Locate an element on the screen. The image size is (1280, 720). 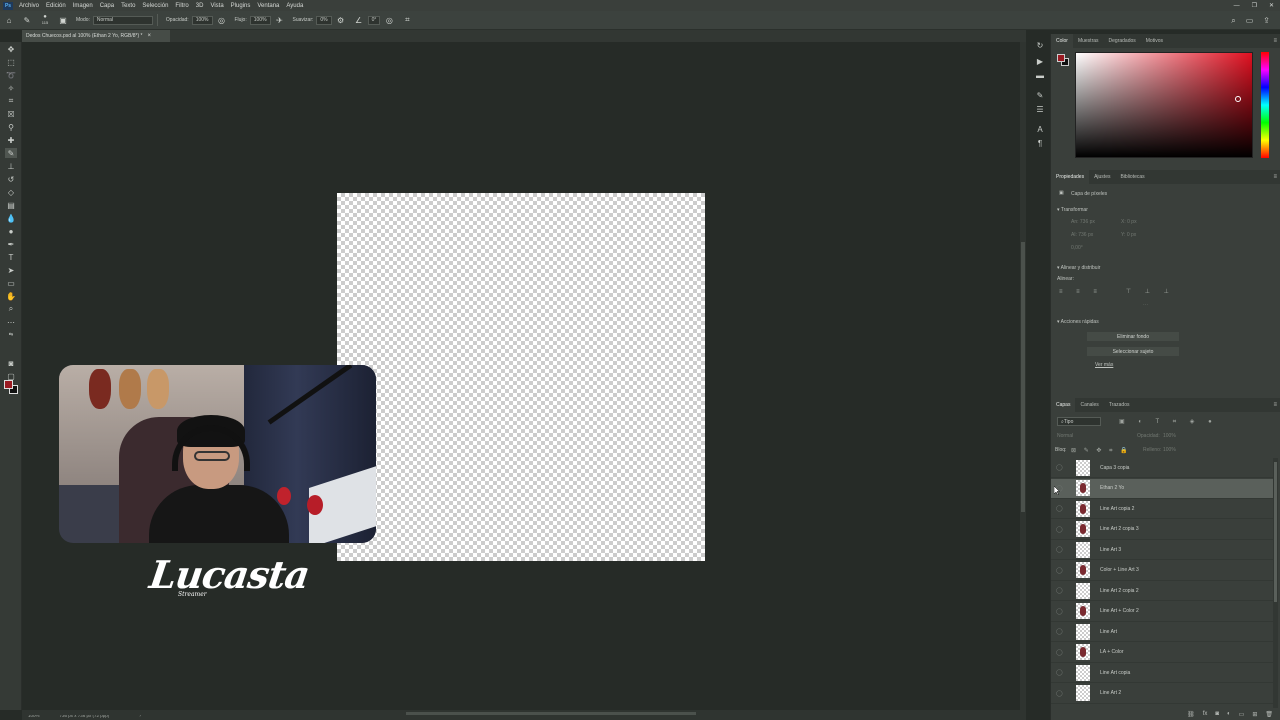
dodge-tool-icon: ● is located at coordinates (11, 231).